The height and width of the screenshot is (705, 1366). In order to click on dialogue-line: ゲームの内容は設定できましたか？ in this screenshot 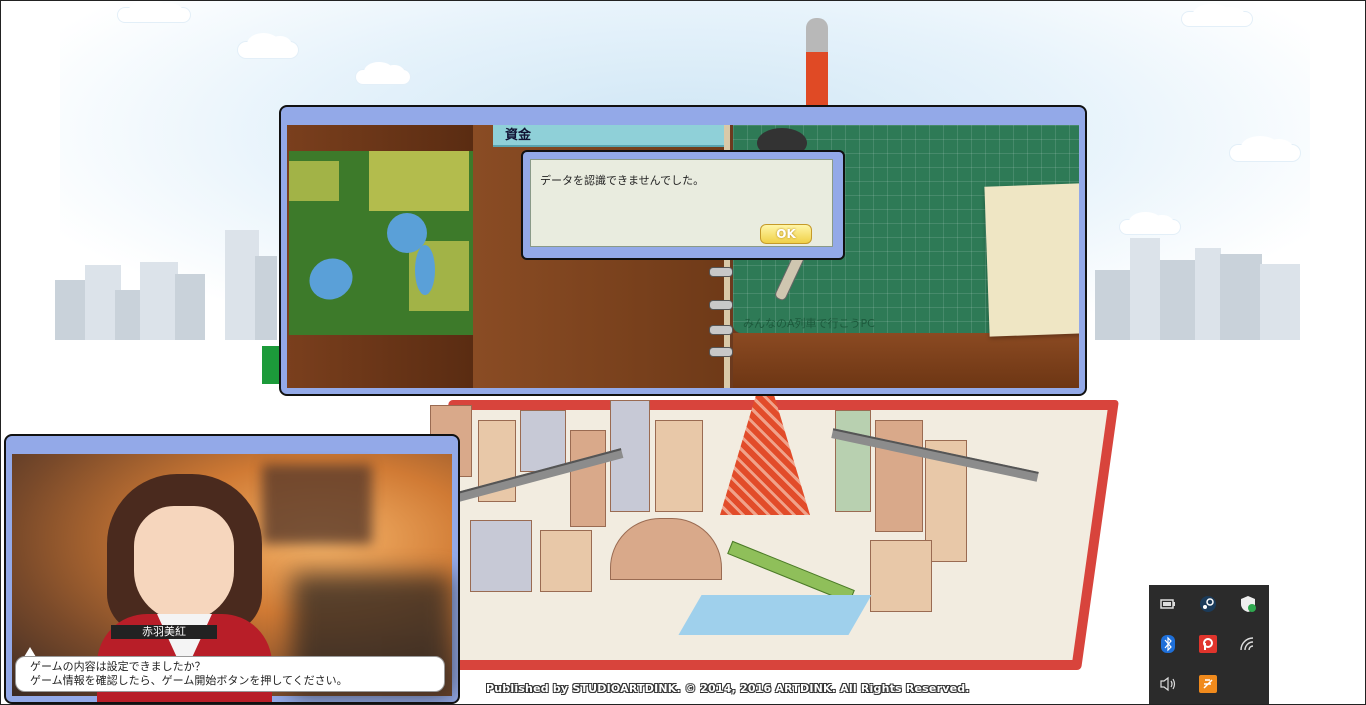, I will do `click(118, 666)`.